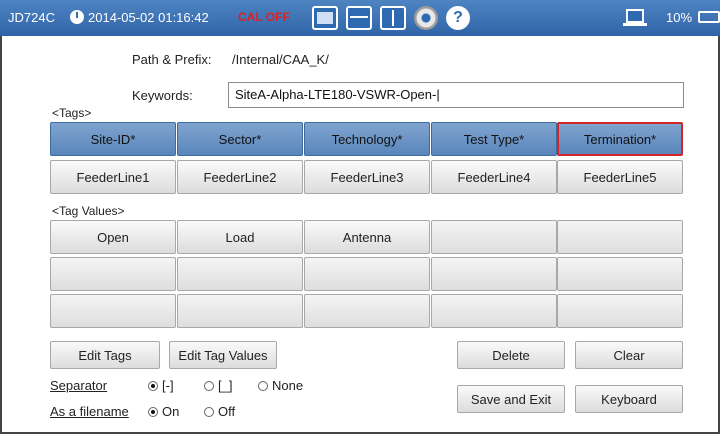  What do you see at coordinates (89, 411) in the screenshot?
I see `as-filename-label: As a filename` at bounding box center [89, 411].